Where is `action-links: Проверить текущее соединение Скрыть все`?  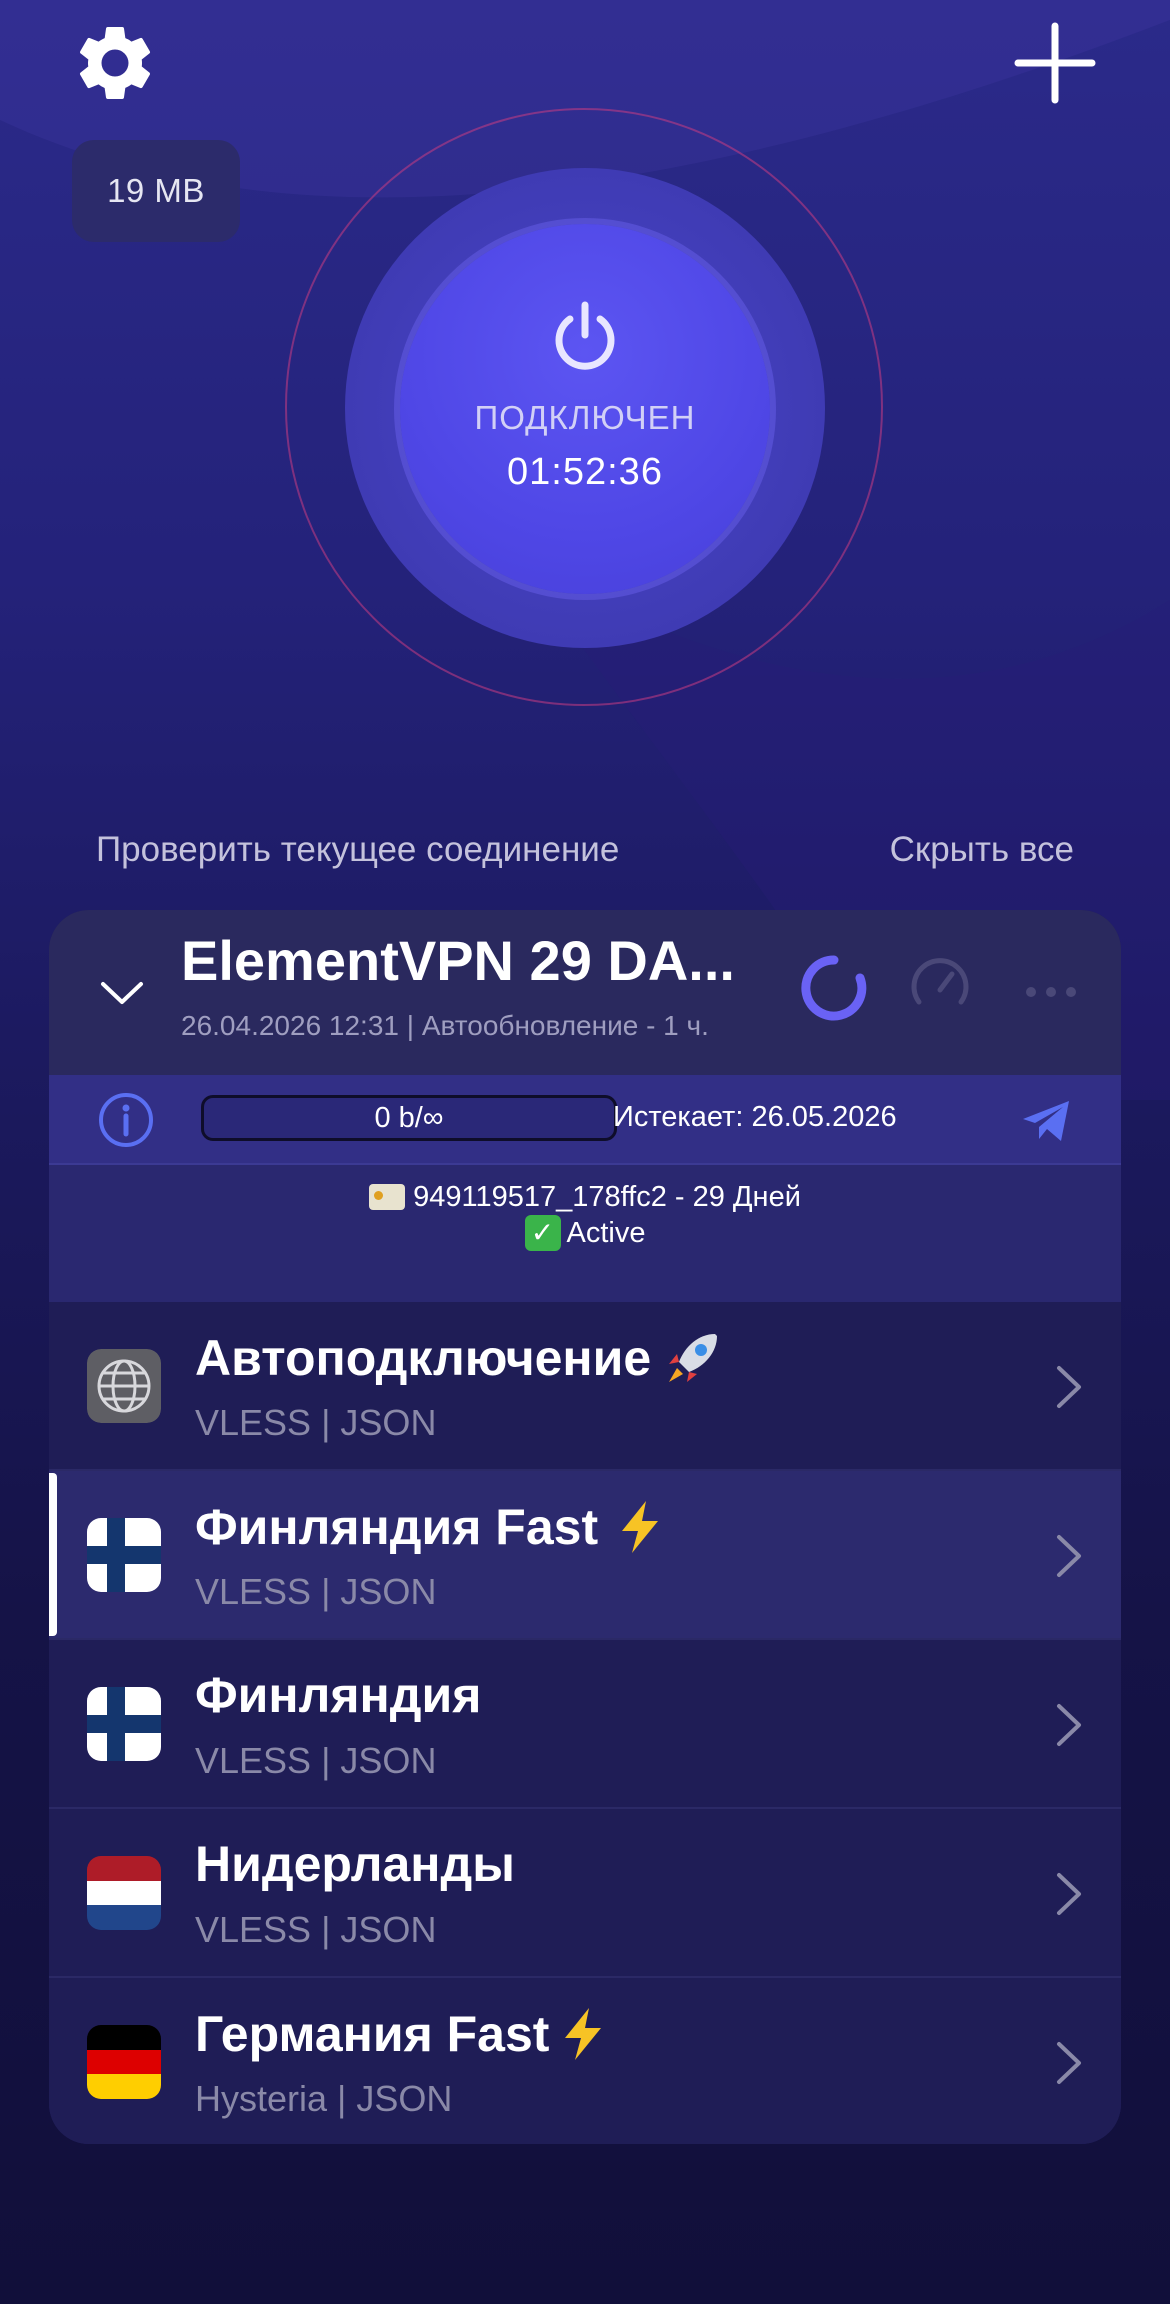 action-links: Проверить текущее соединение Скрыть все is located at coordinates (585, 850).